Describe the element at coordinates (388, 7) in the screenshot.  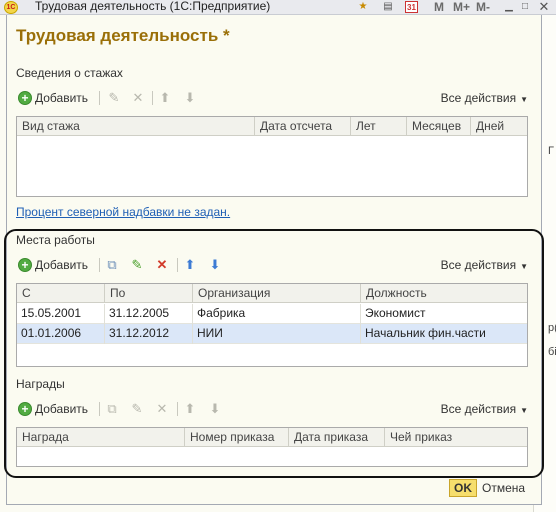
I see `document-icon: ▤` at that location.